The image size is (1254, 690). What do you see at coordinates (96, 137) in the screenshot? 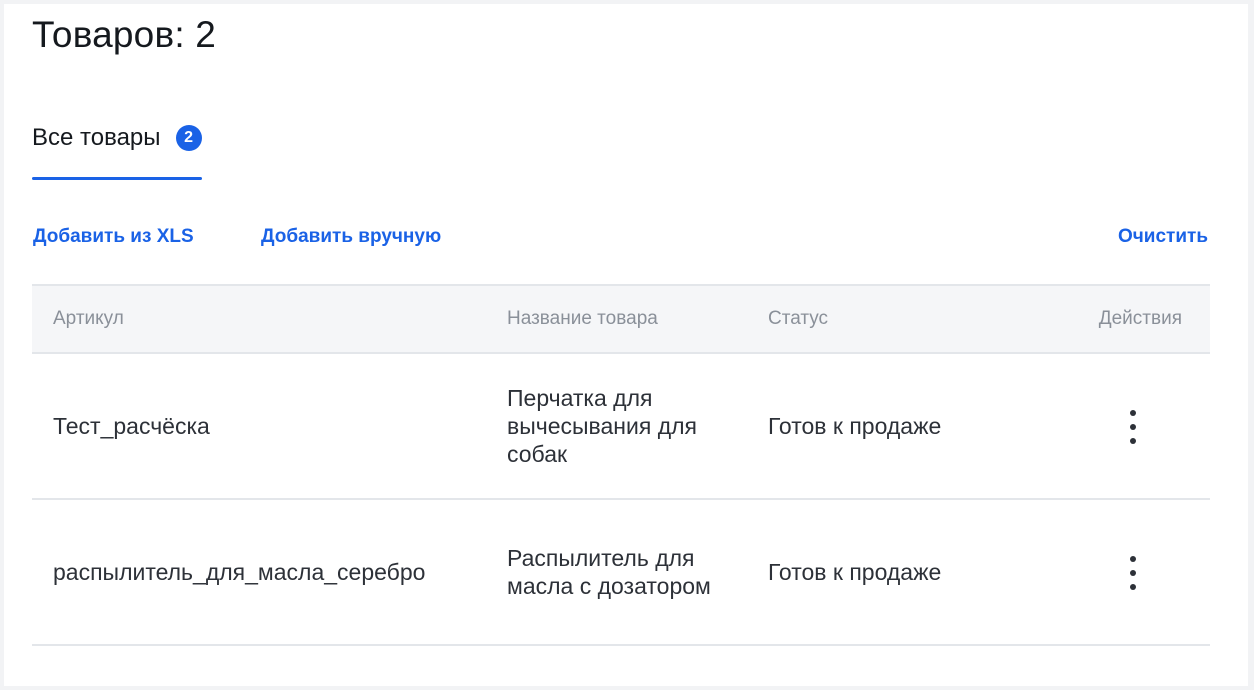
I see `tab-all-products-label: Все товары` at bounding box center [96, 137].